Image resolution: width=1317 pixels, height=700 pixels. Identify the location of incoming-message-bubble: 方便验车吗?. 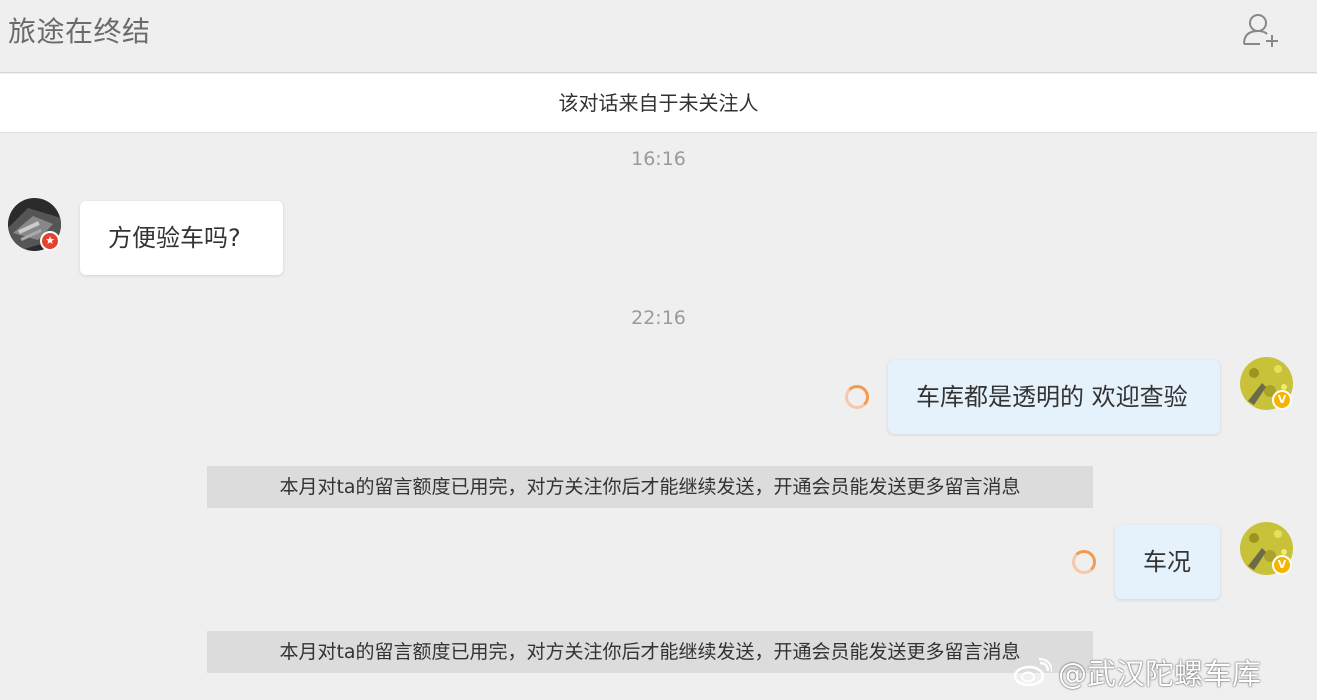
(181, 238).